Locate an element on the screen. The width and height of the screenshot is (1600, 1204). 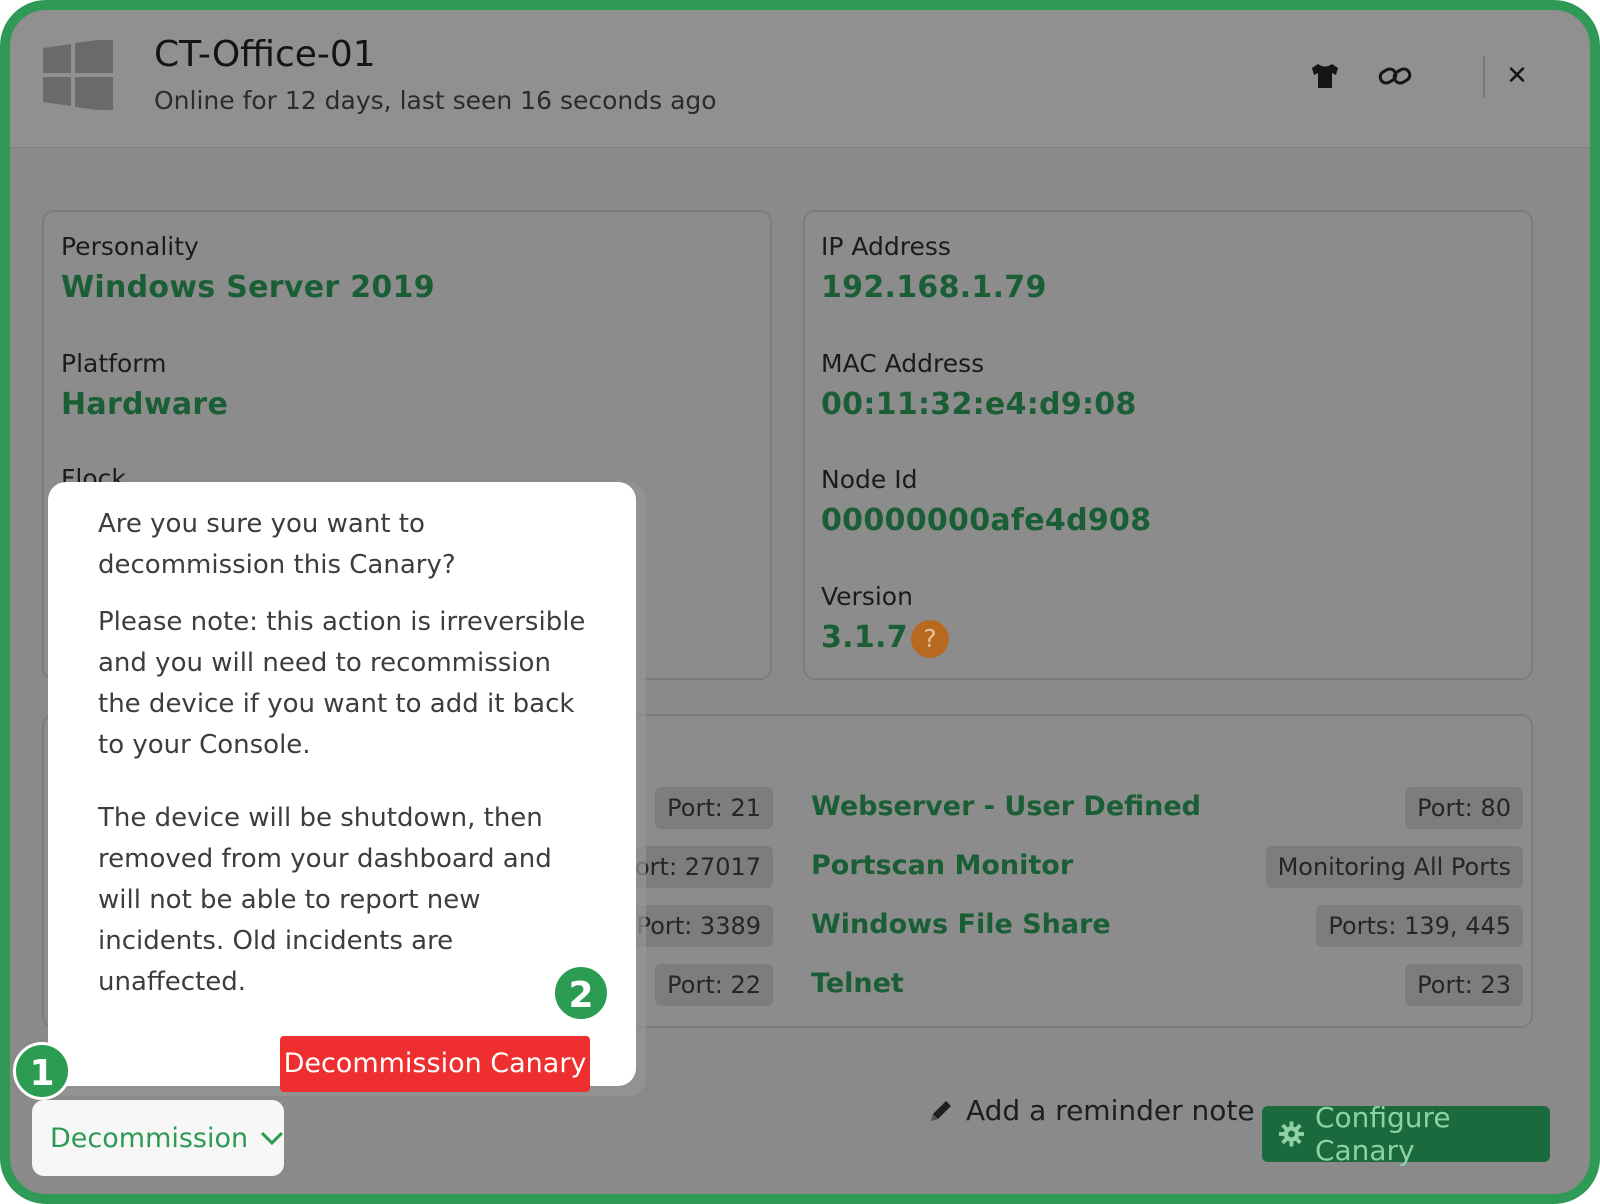
node-id-label: Node Id is located at coordinates (869, 479).